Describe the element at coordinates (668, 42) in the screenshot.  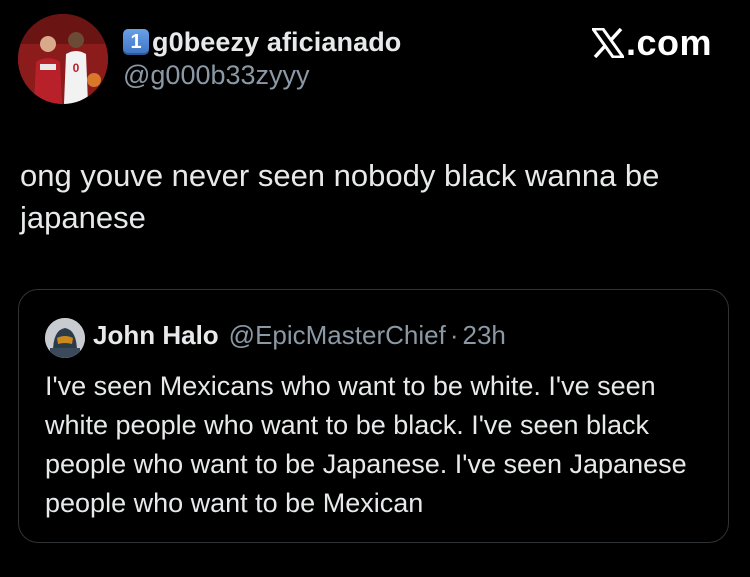
I see `source-domain: .com` at that location.